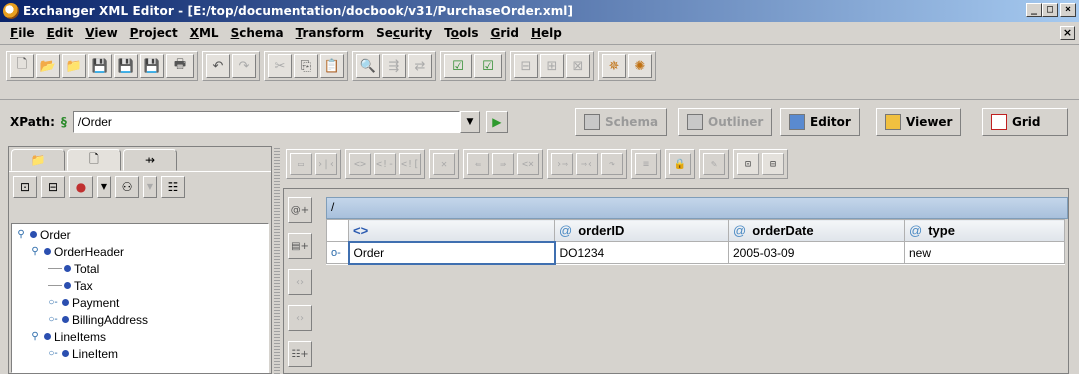  Describe the element at coordinates (562, 164) in the screenshot. I see `shift-right-icon: ›⇒` at that location.